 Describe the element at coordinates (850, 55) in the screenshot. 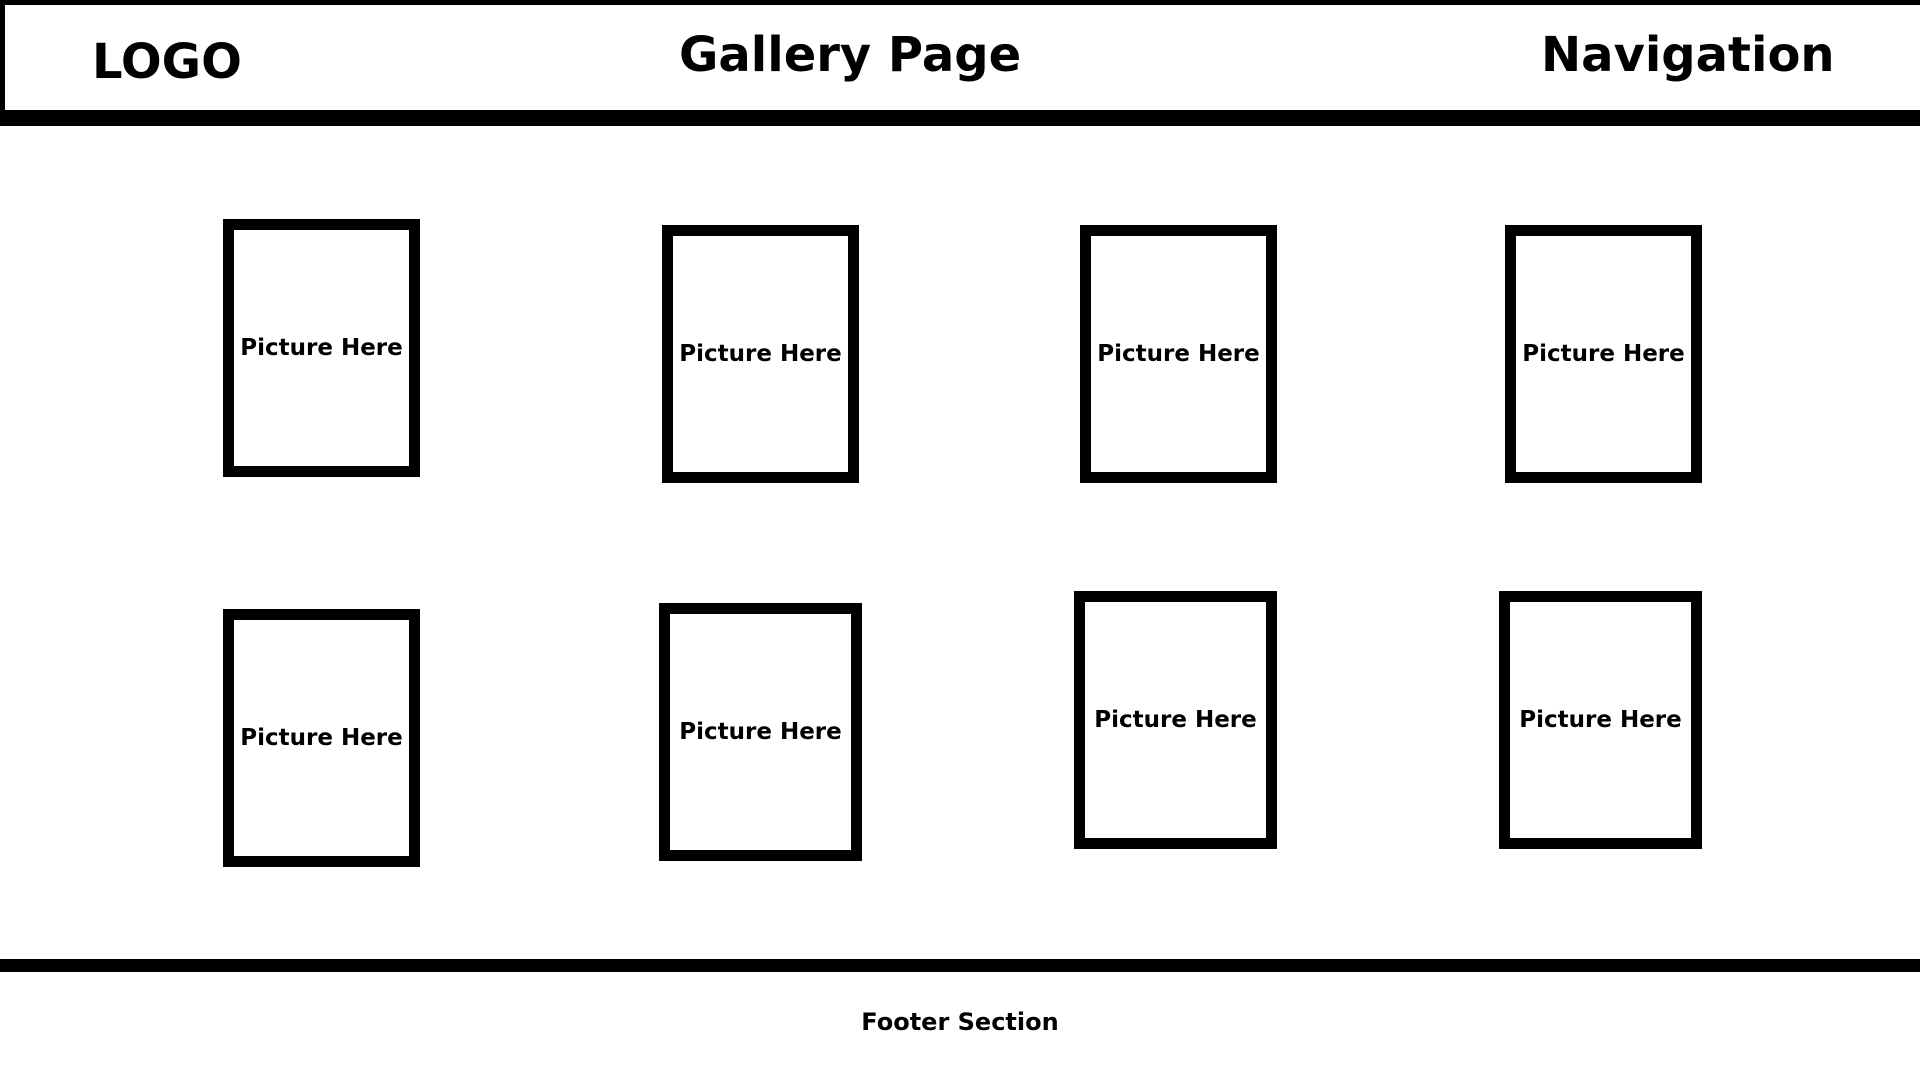

I see `page-title: Gallery Page` at that location.